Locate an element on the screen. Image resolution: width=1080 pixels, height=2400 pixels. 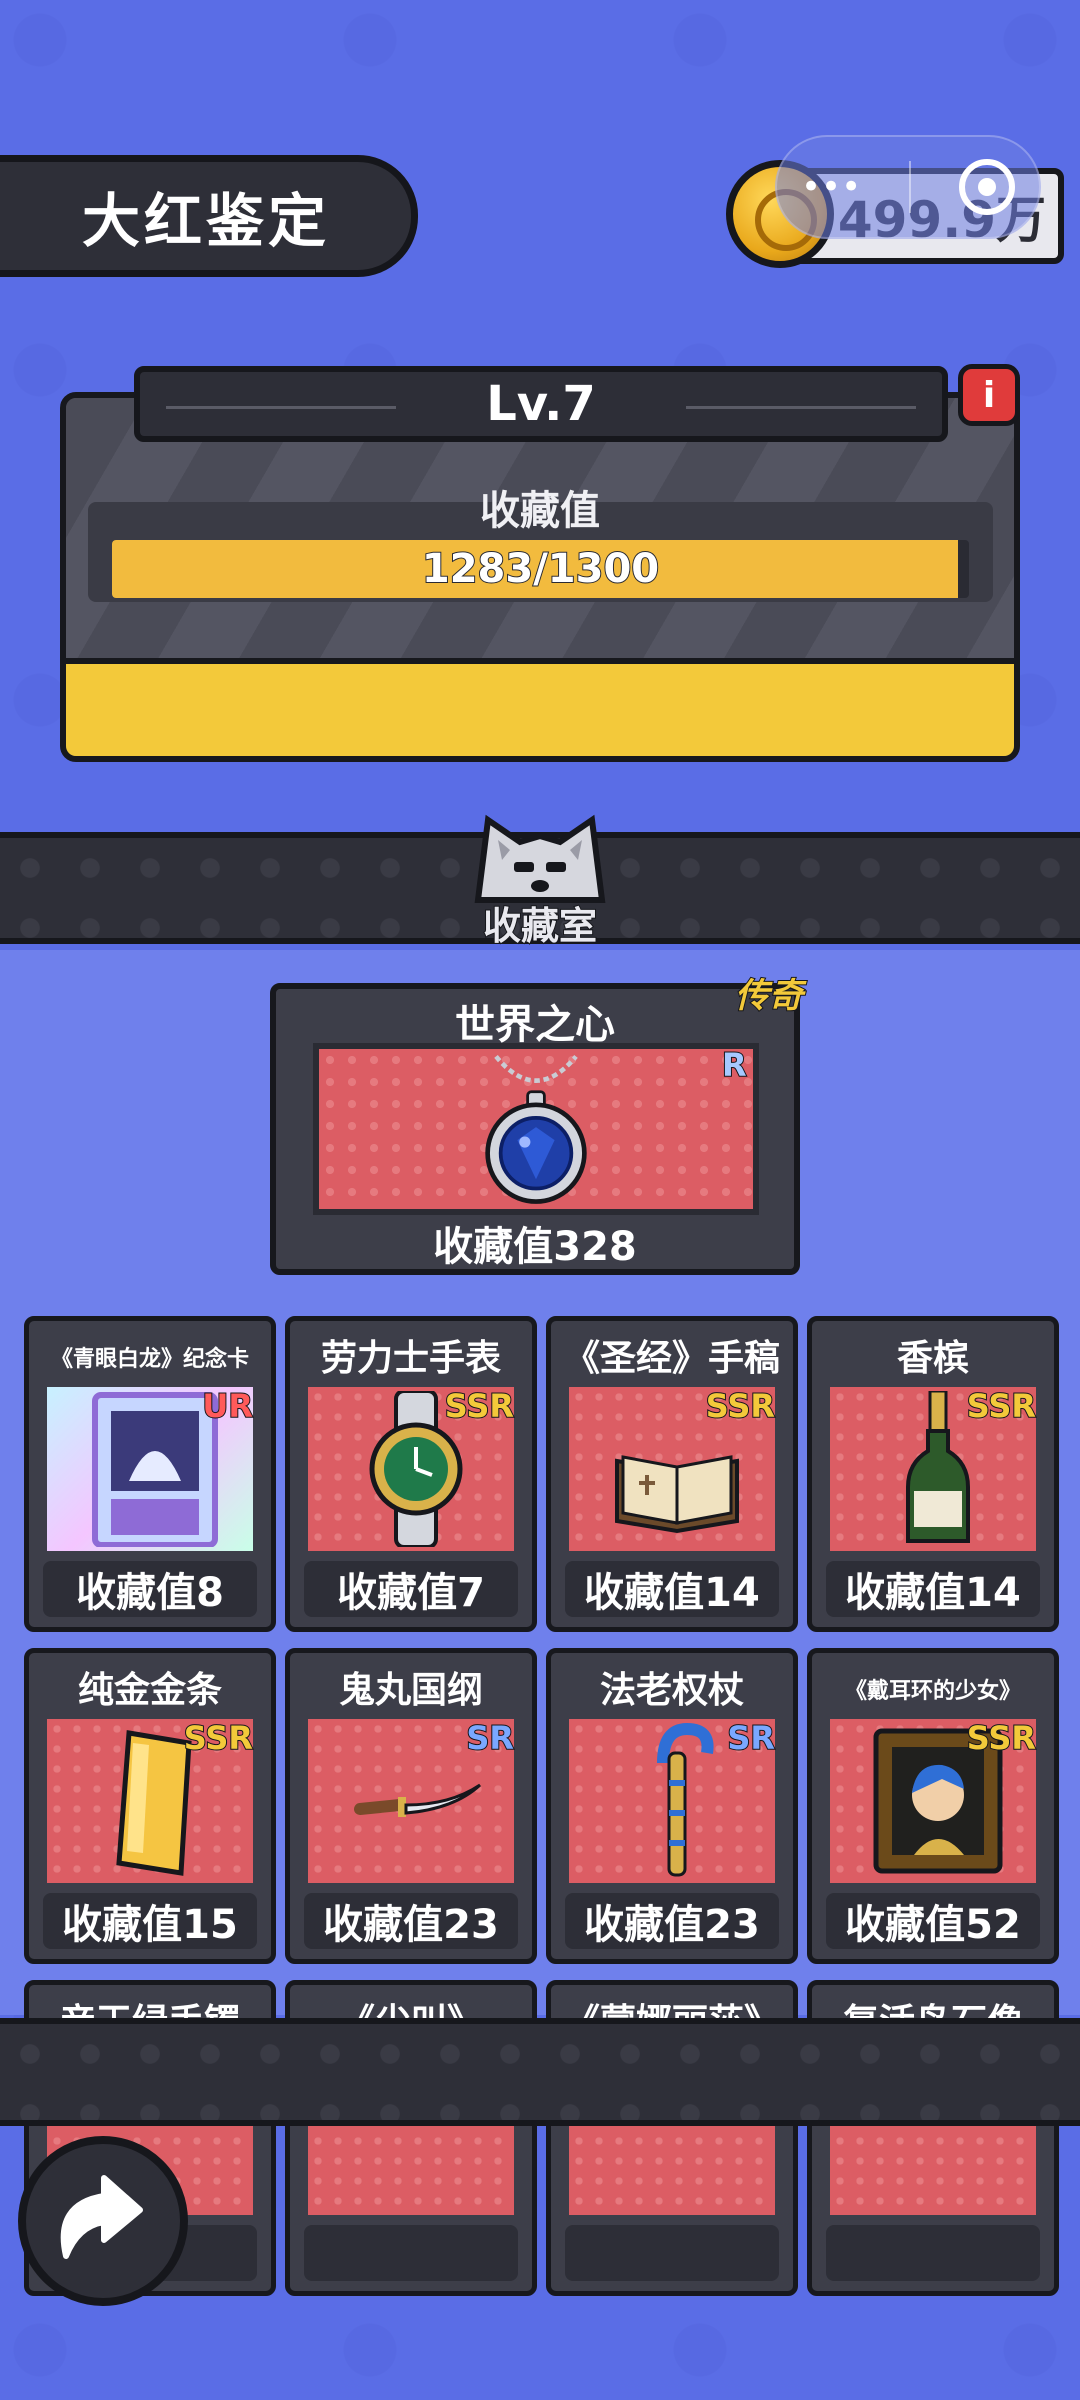
info-icon: i is located at coordinates (989, 395).